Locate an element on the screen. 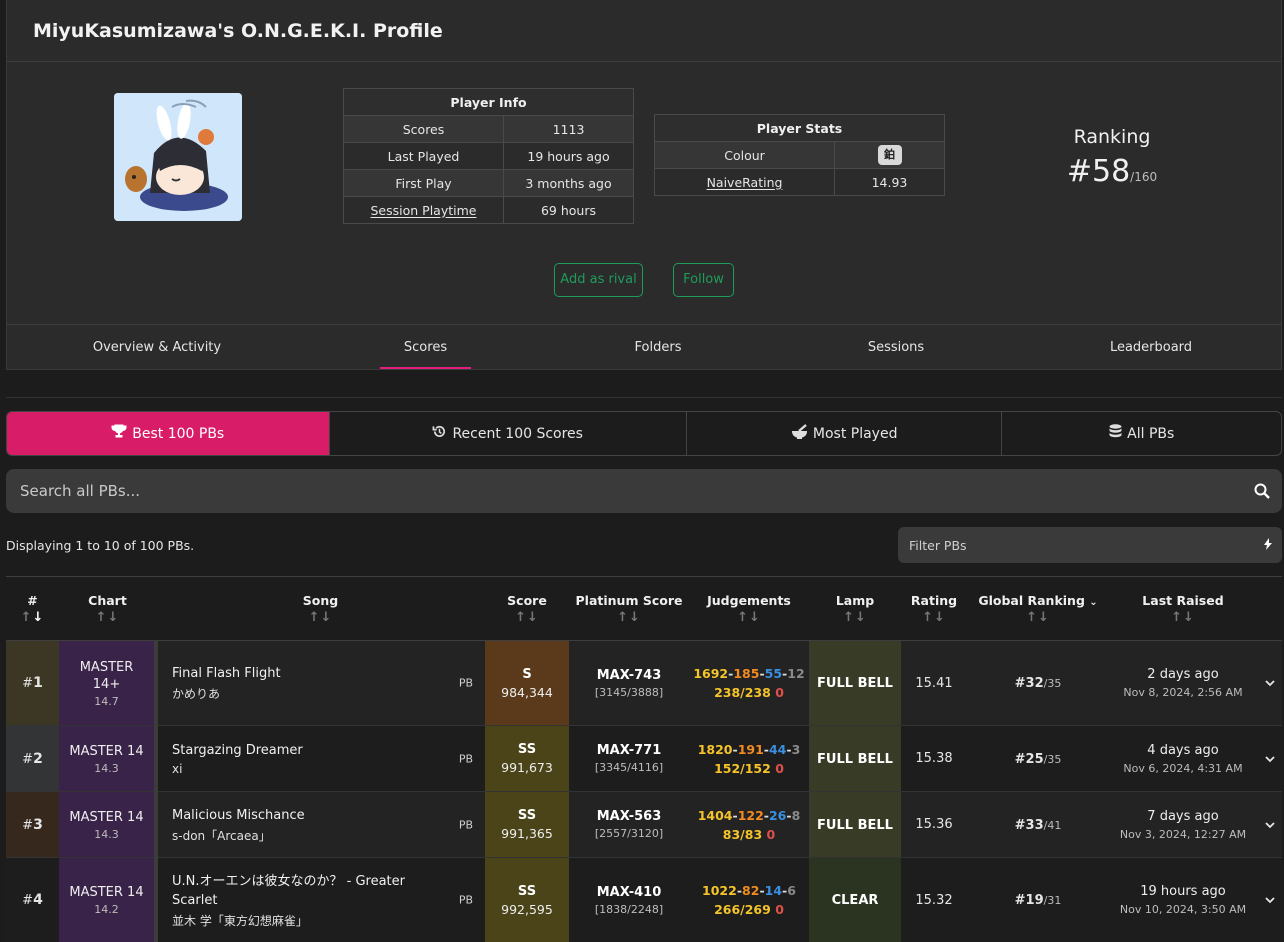 The height and width of the screenshot is (942, 1284). platinum-score-cell: MAX-743 [3145/3888] is located at coordinates (629, 683).